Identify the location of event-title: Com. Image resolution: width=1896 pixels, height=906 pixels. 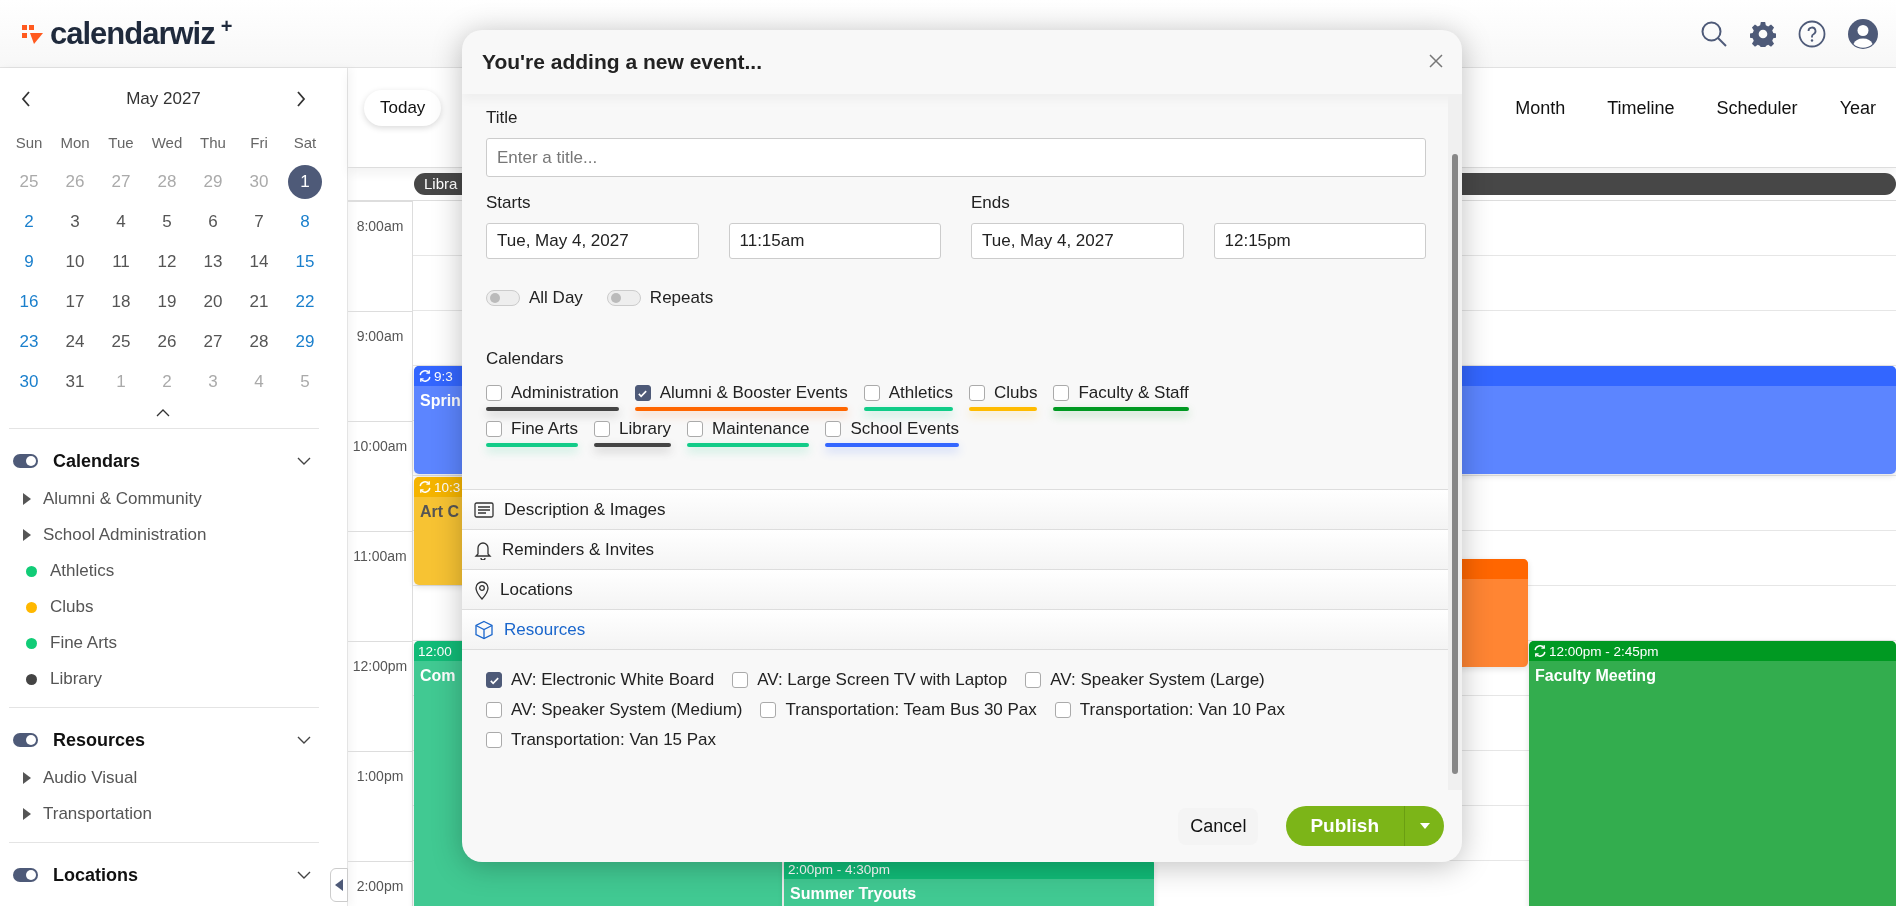
(437, 675).